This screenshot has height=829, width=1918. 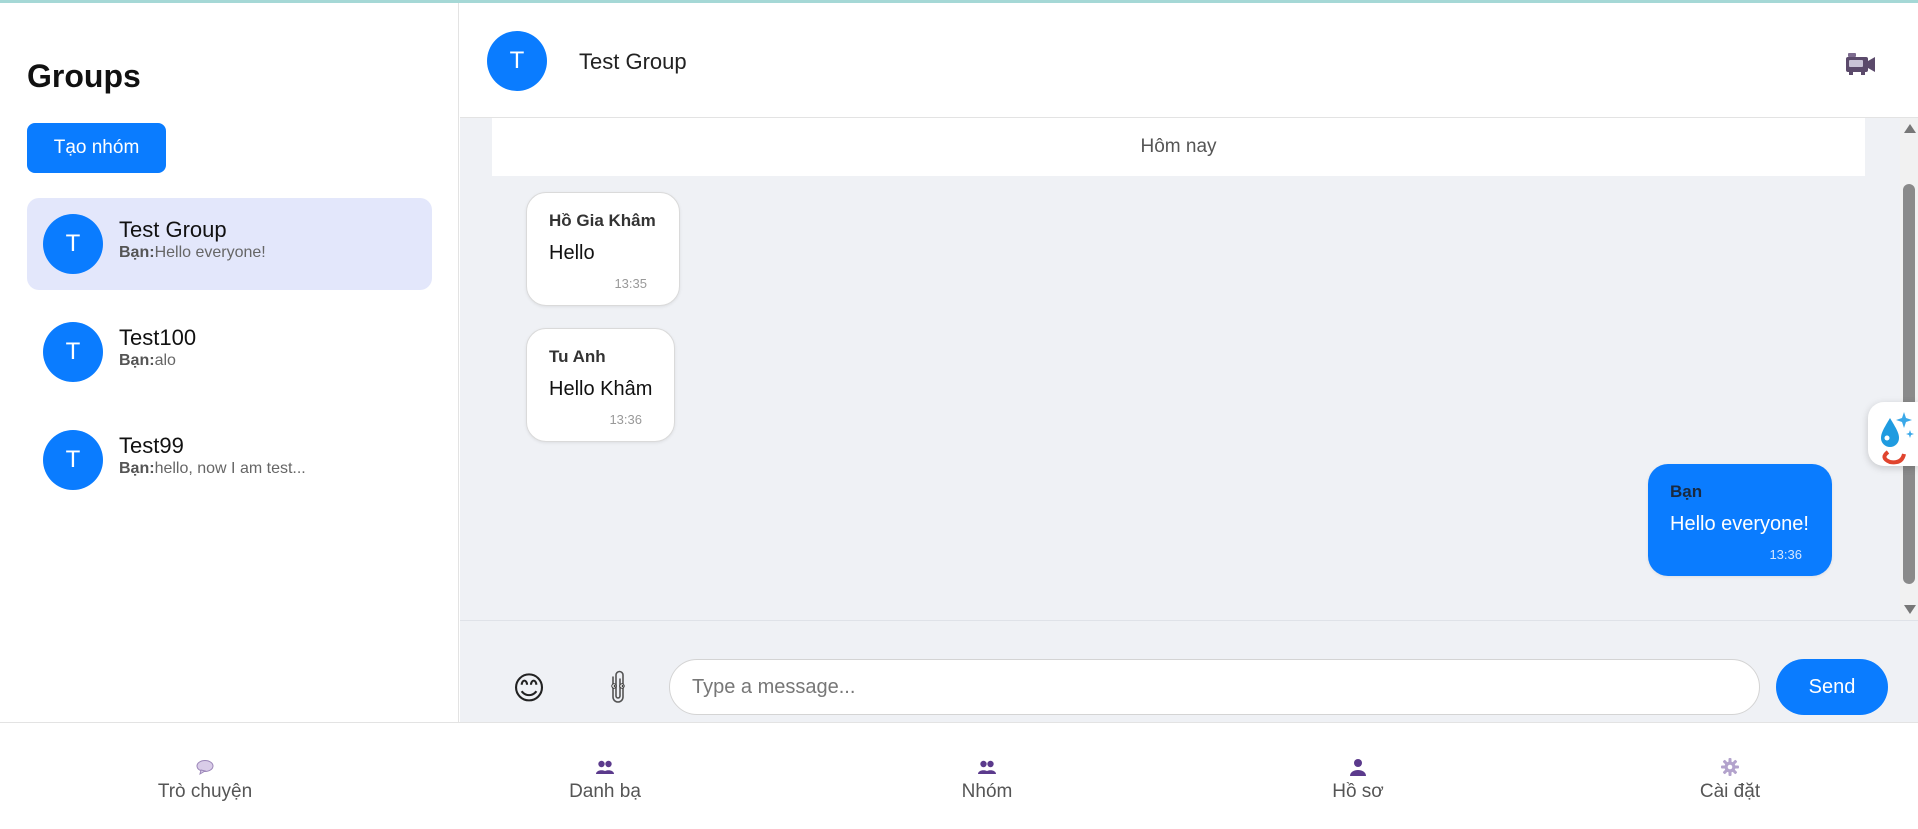 I want to click on nav-label: Danh bạ, so click(x=605, y=791).